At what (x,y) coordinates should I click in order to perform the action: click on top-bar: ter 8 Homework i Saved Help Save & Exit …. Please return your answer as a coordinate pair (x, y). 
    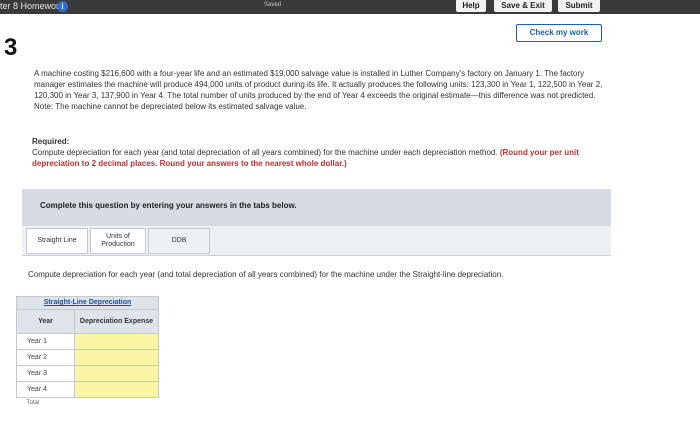
    Looking at the image, I should click on (350, 7).